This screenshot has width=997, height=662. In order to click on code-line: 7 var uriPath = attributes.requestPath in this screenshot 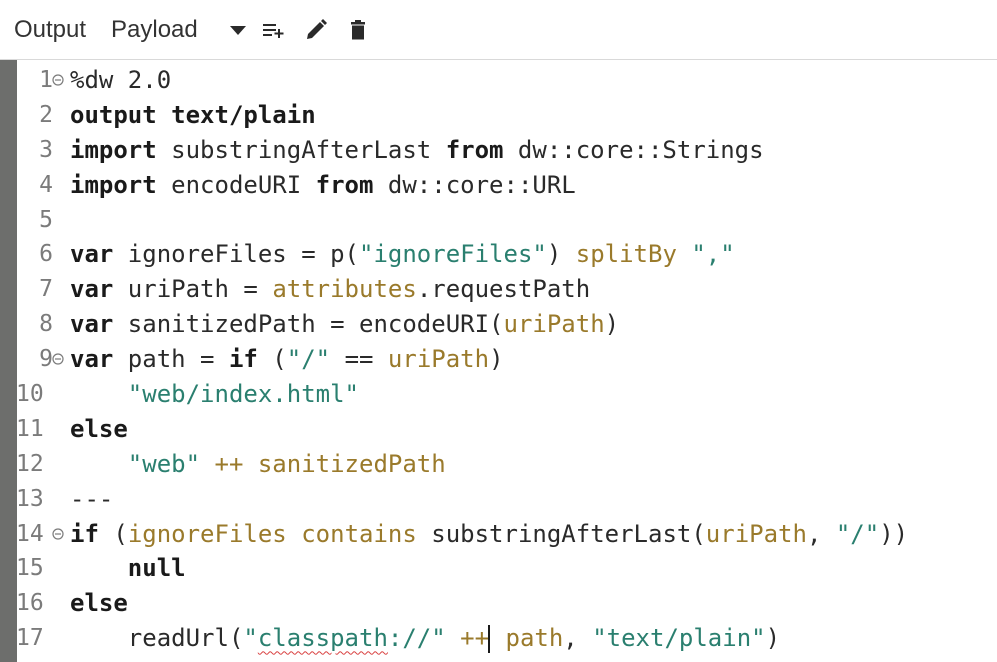, I will do `click(507, 289)`.